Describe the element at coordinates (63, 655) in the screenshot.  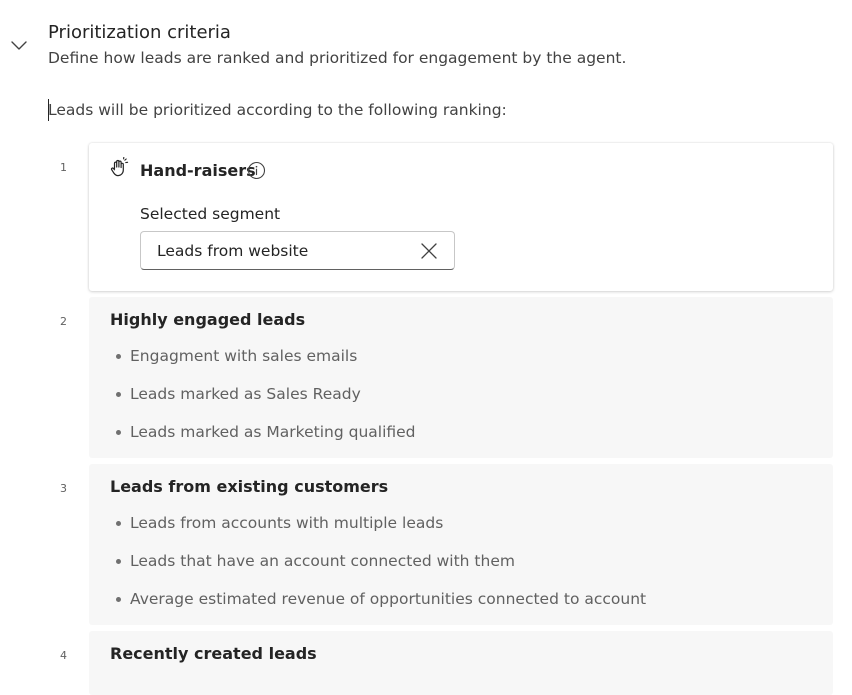
I see `rank-number: 4` at that location.